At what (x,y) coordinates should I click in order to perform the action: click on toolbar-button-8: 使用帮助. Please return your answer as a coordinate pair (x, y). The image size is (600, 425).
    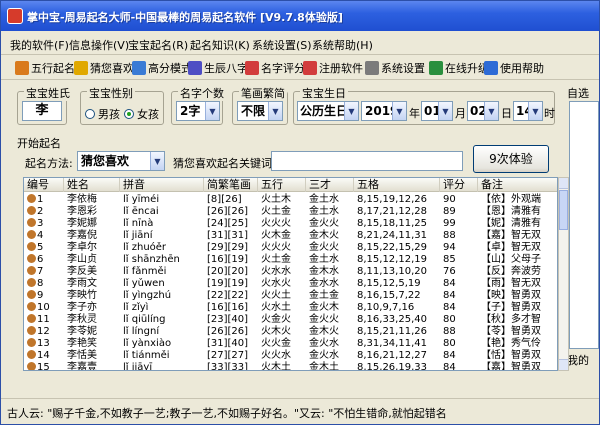
    Looking at the image, I should click on (514, 68).